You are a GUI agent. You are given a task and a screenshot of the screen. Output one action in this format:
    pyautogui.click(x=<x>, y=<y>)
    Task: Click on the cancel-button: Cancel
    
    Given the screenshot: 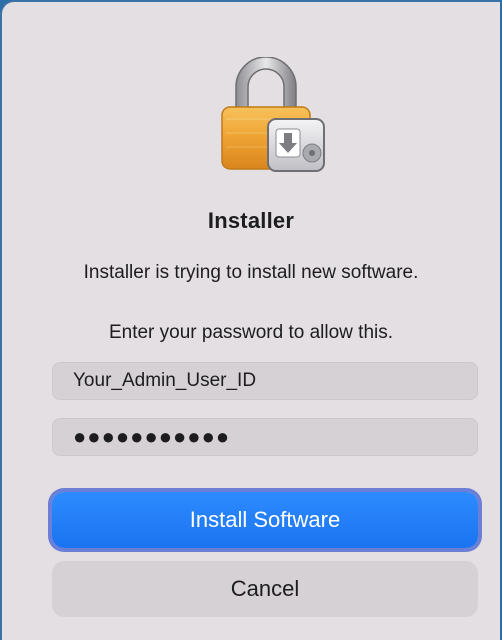 What is the action you would take?
    pyautogui.click(x=265, y=589)
    